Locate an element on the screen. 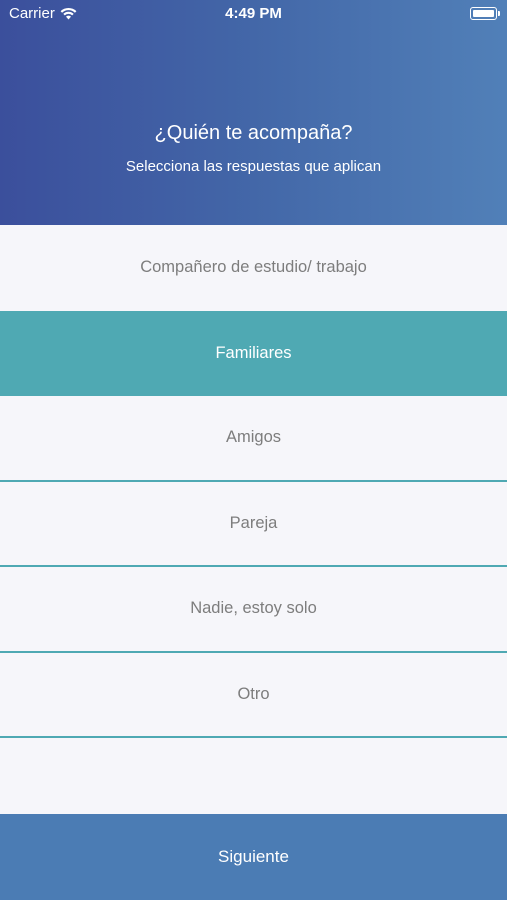  option-label: Nadie, estoy solo is located at coordinates (253, 608).